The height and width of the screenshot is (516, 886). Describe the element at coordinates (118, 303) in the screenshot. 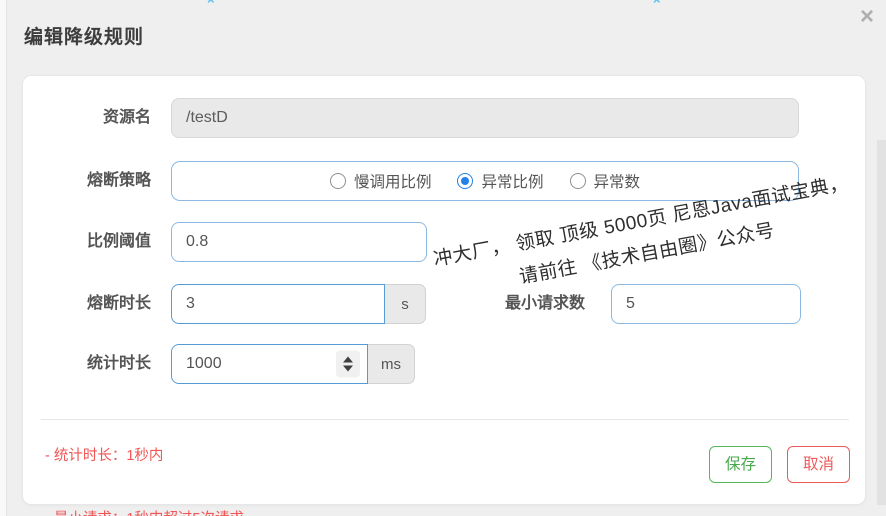

I see `duration-label: 熔断时长` at that location.